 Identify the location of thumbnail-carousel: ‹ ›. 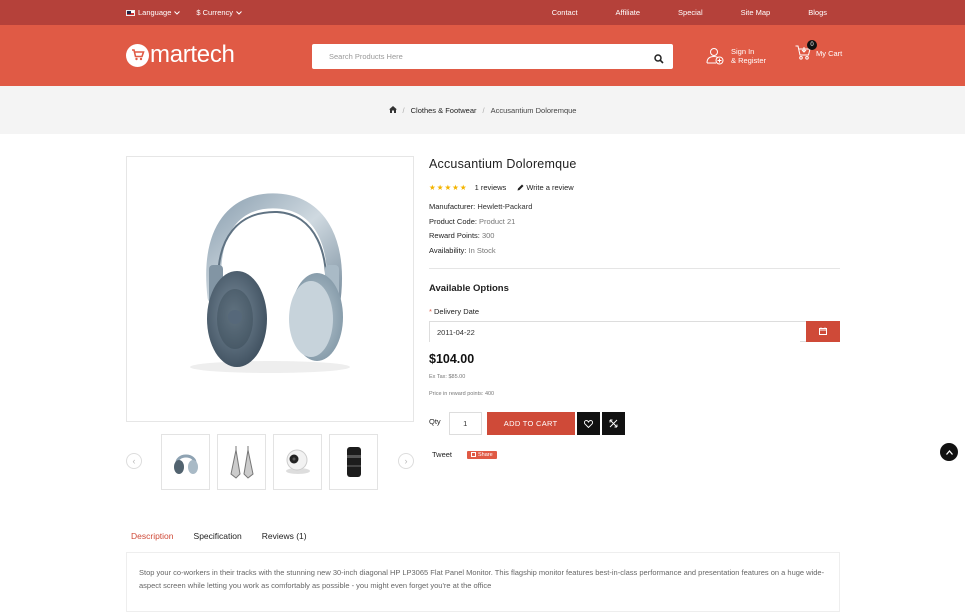
(270, 462).